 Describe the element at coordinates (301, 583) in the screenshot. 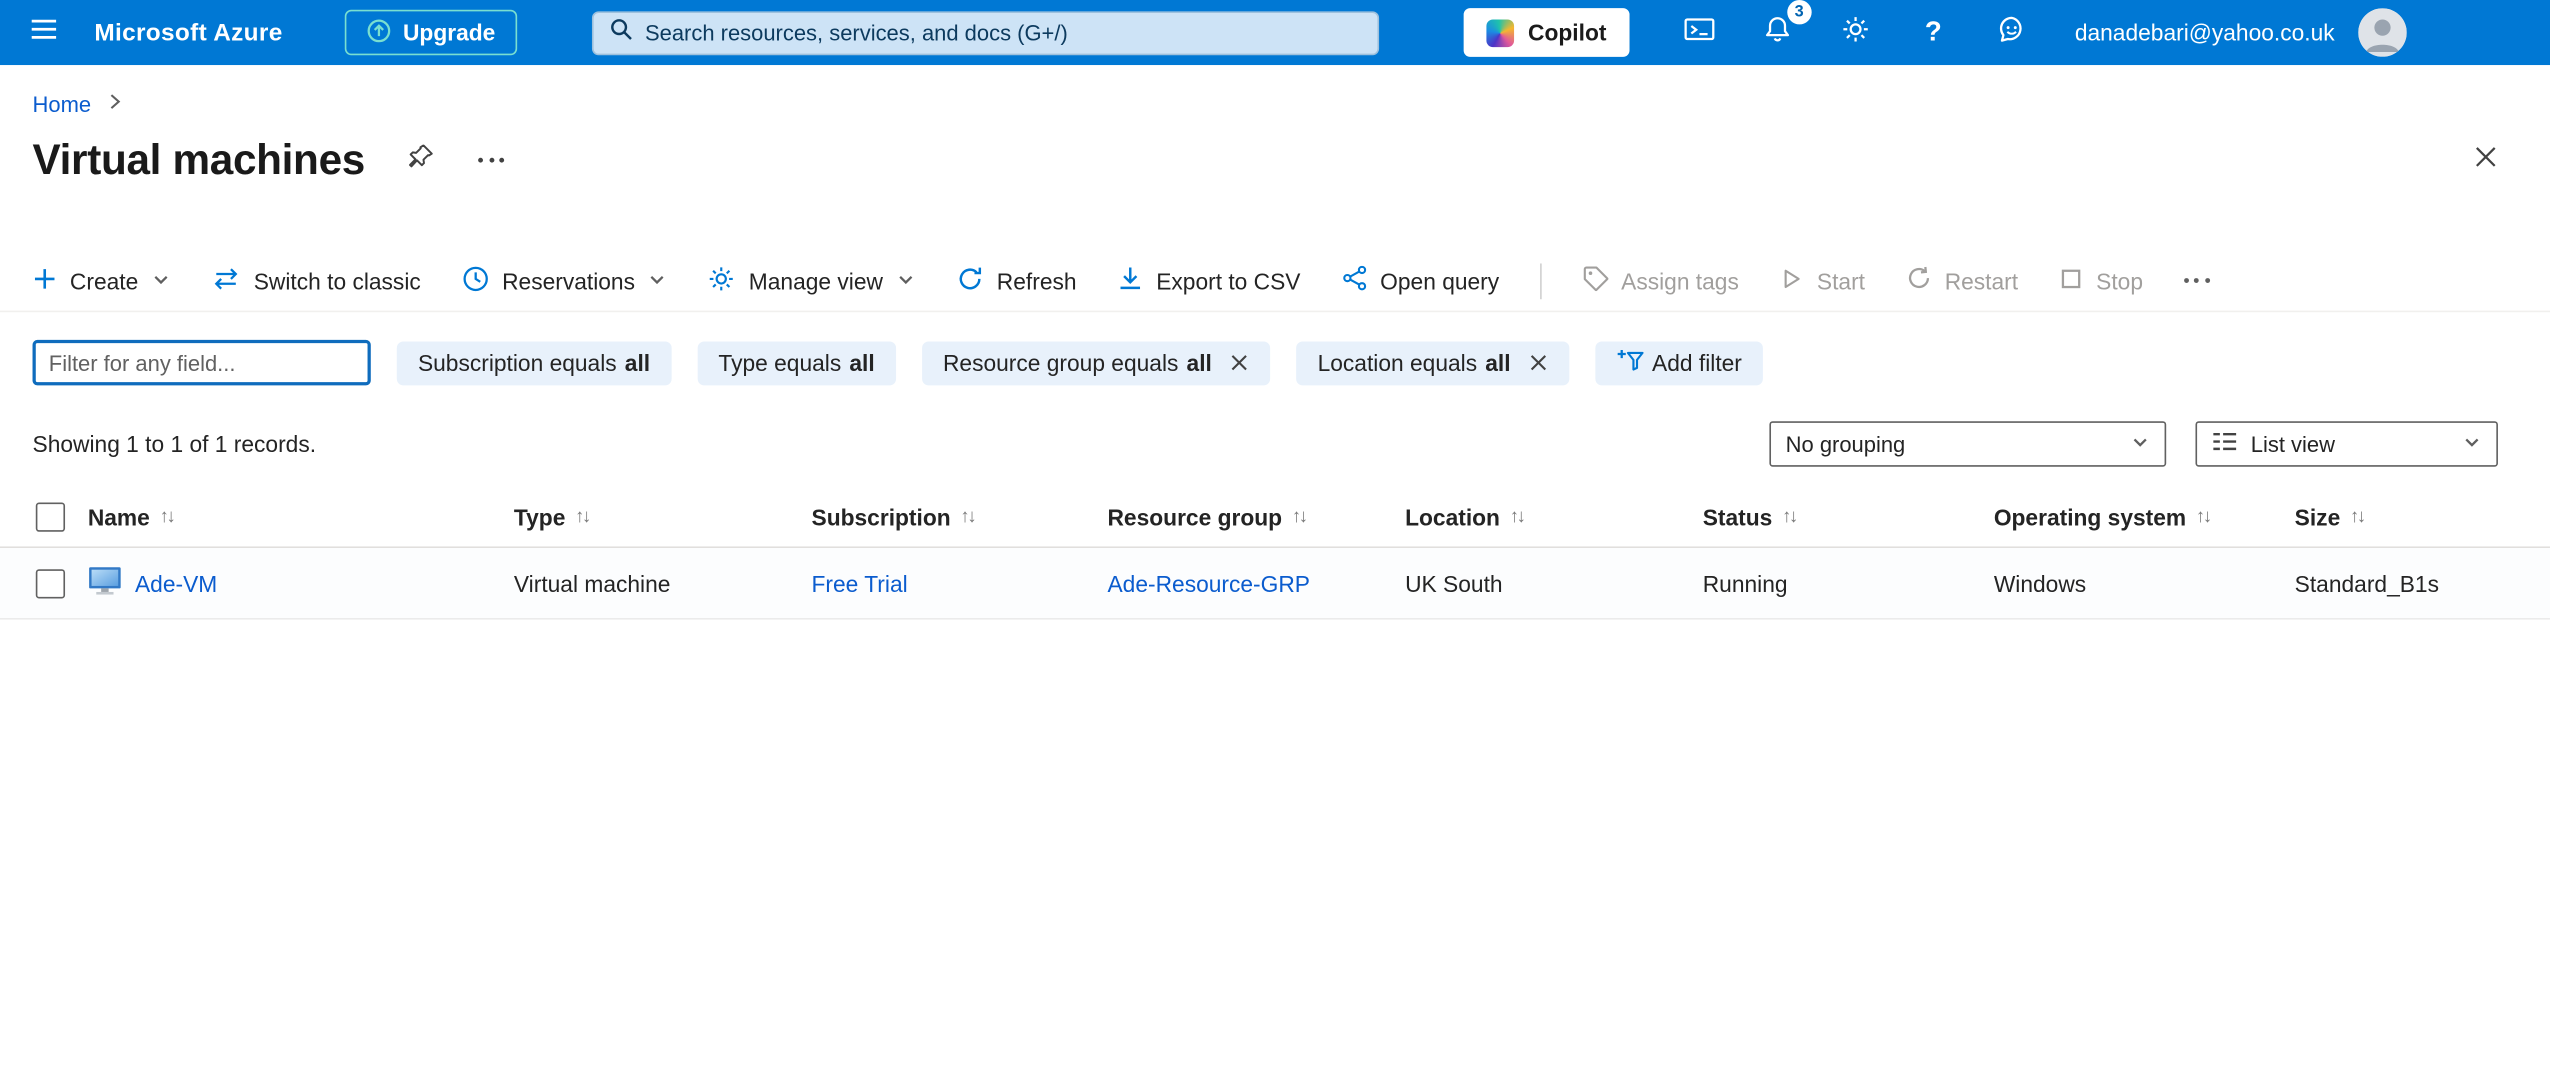

I see `cell-name: Ade-VM` at that location.